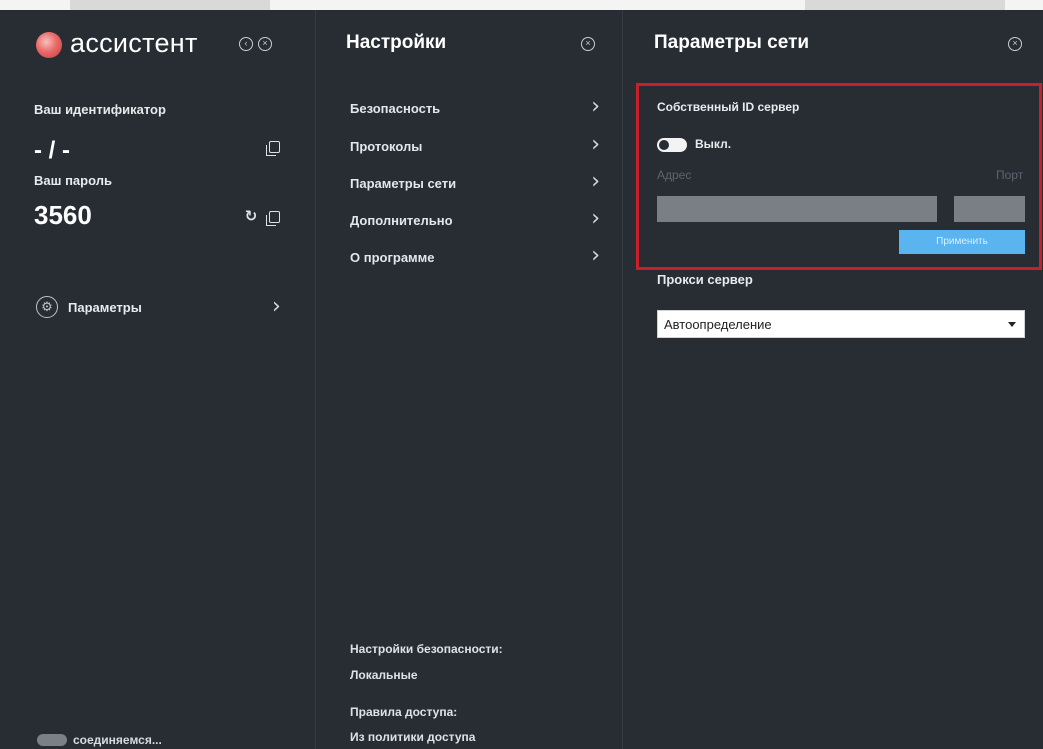 This screenshot has width=1043, height=749. I want to click on menu-item-label: Параметры сети, so click(403, 183).